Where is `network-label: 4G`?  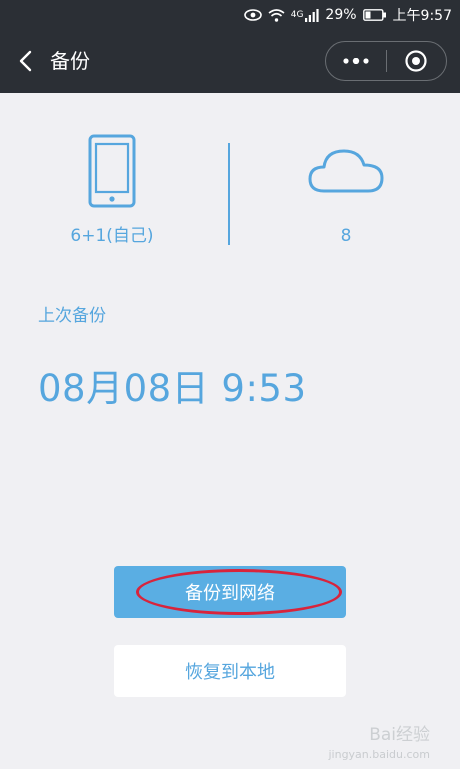
network-label: 4G is located at coordinates (297, 15).